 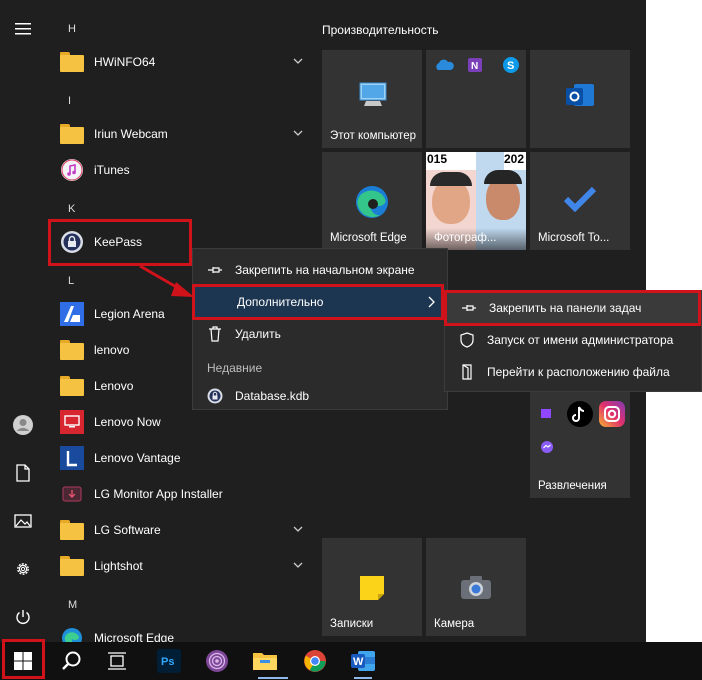 What do you see at coordinates (23, 617) in the screenshot?
I see `power-icon` at bounding box center [23, 617].